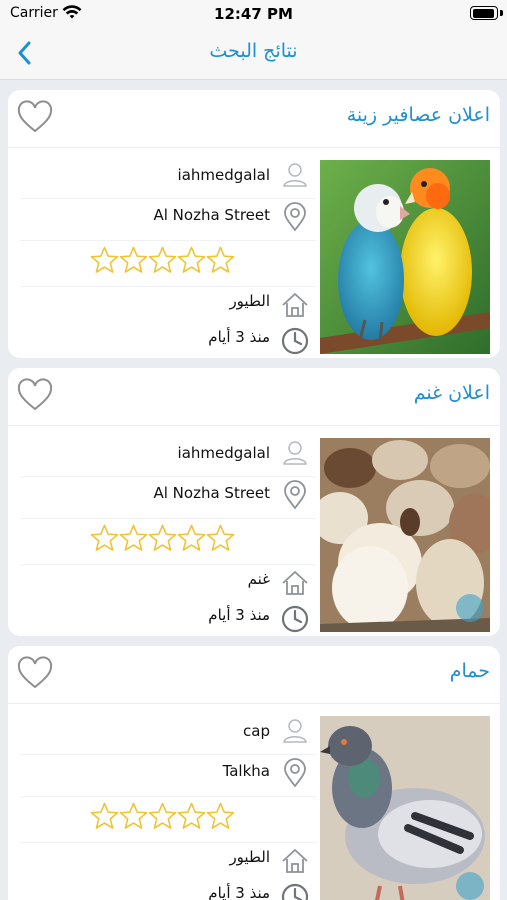 The height and width of the screenshot is (900, 507). I want to click on battery-cap, so click(501, 13).